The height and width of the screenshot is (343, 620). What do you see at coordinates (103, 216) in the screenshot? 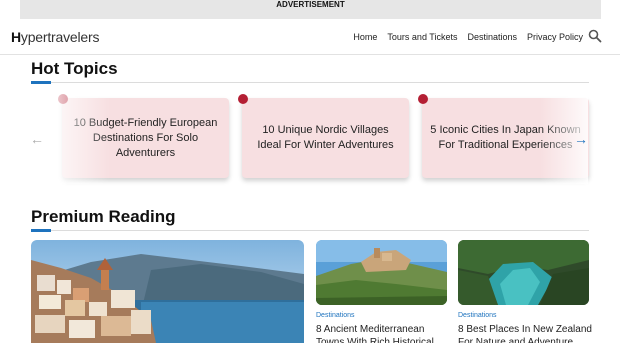
I see `premium-reading-heading: Premium Reading` at bounding box center [103, 216].